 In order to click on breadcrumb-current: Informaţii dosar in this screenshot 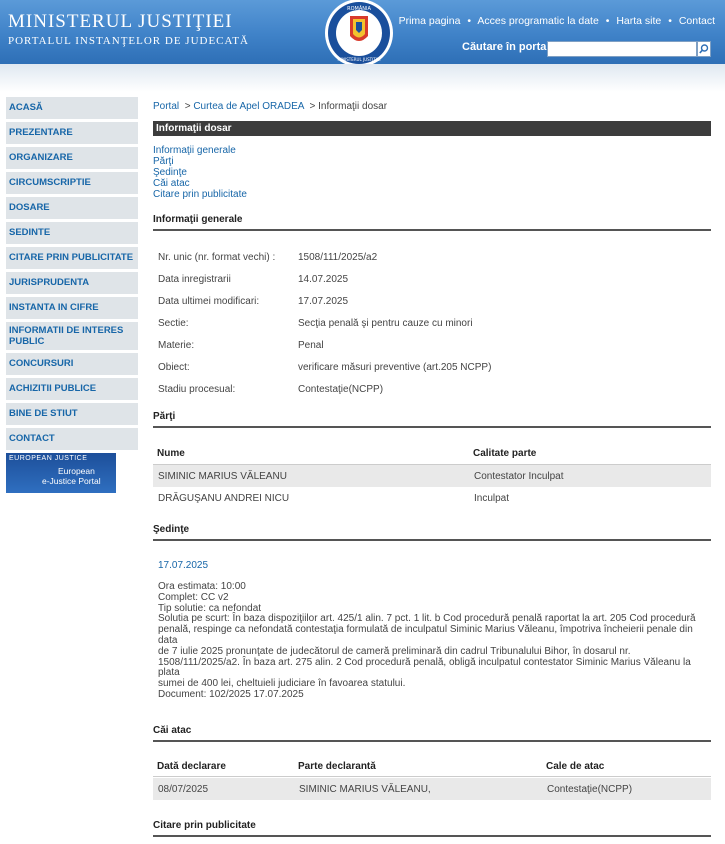, I will do `click(353, 106)`.